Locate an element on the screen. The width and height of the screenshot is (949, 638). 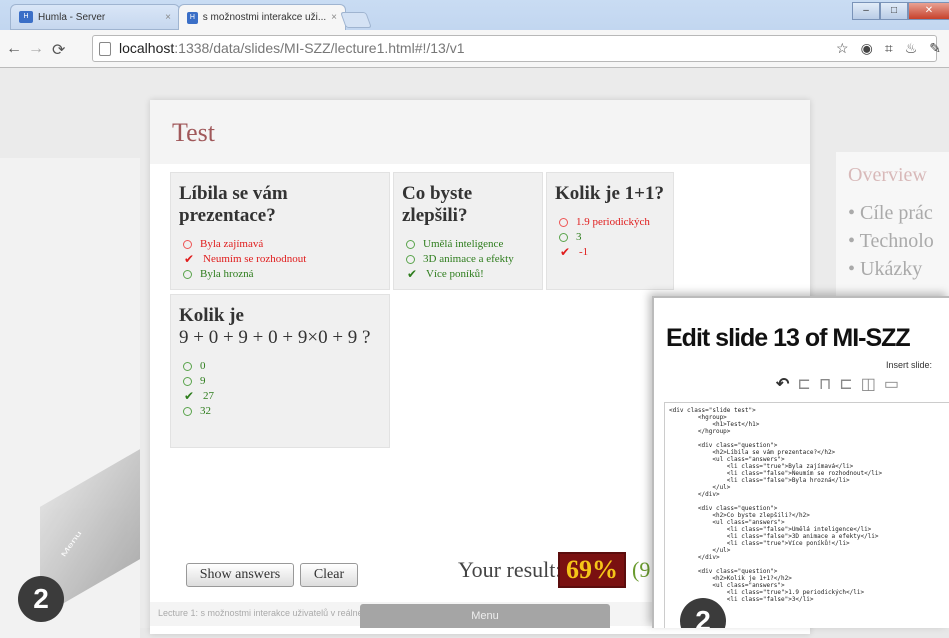
forward-icon: → is located at coordinates (36, 49).